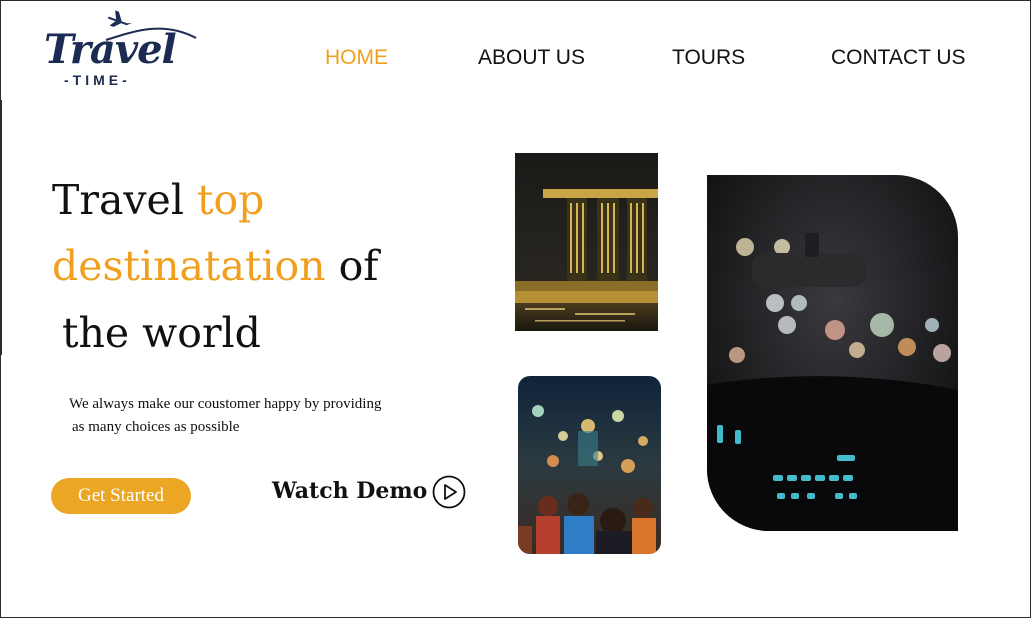 The image size is (1031, 618). What do you see at coordinates (708, 58) in the screenshot?
I see `nav-tours: TOURS` at bounding box center [708, 58].